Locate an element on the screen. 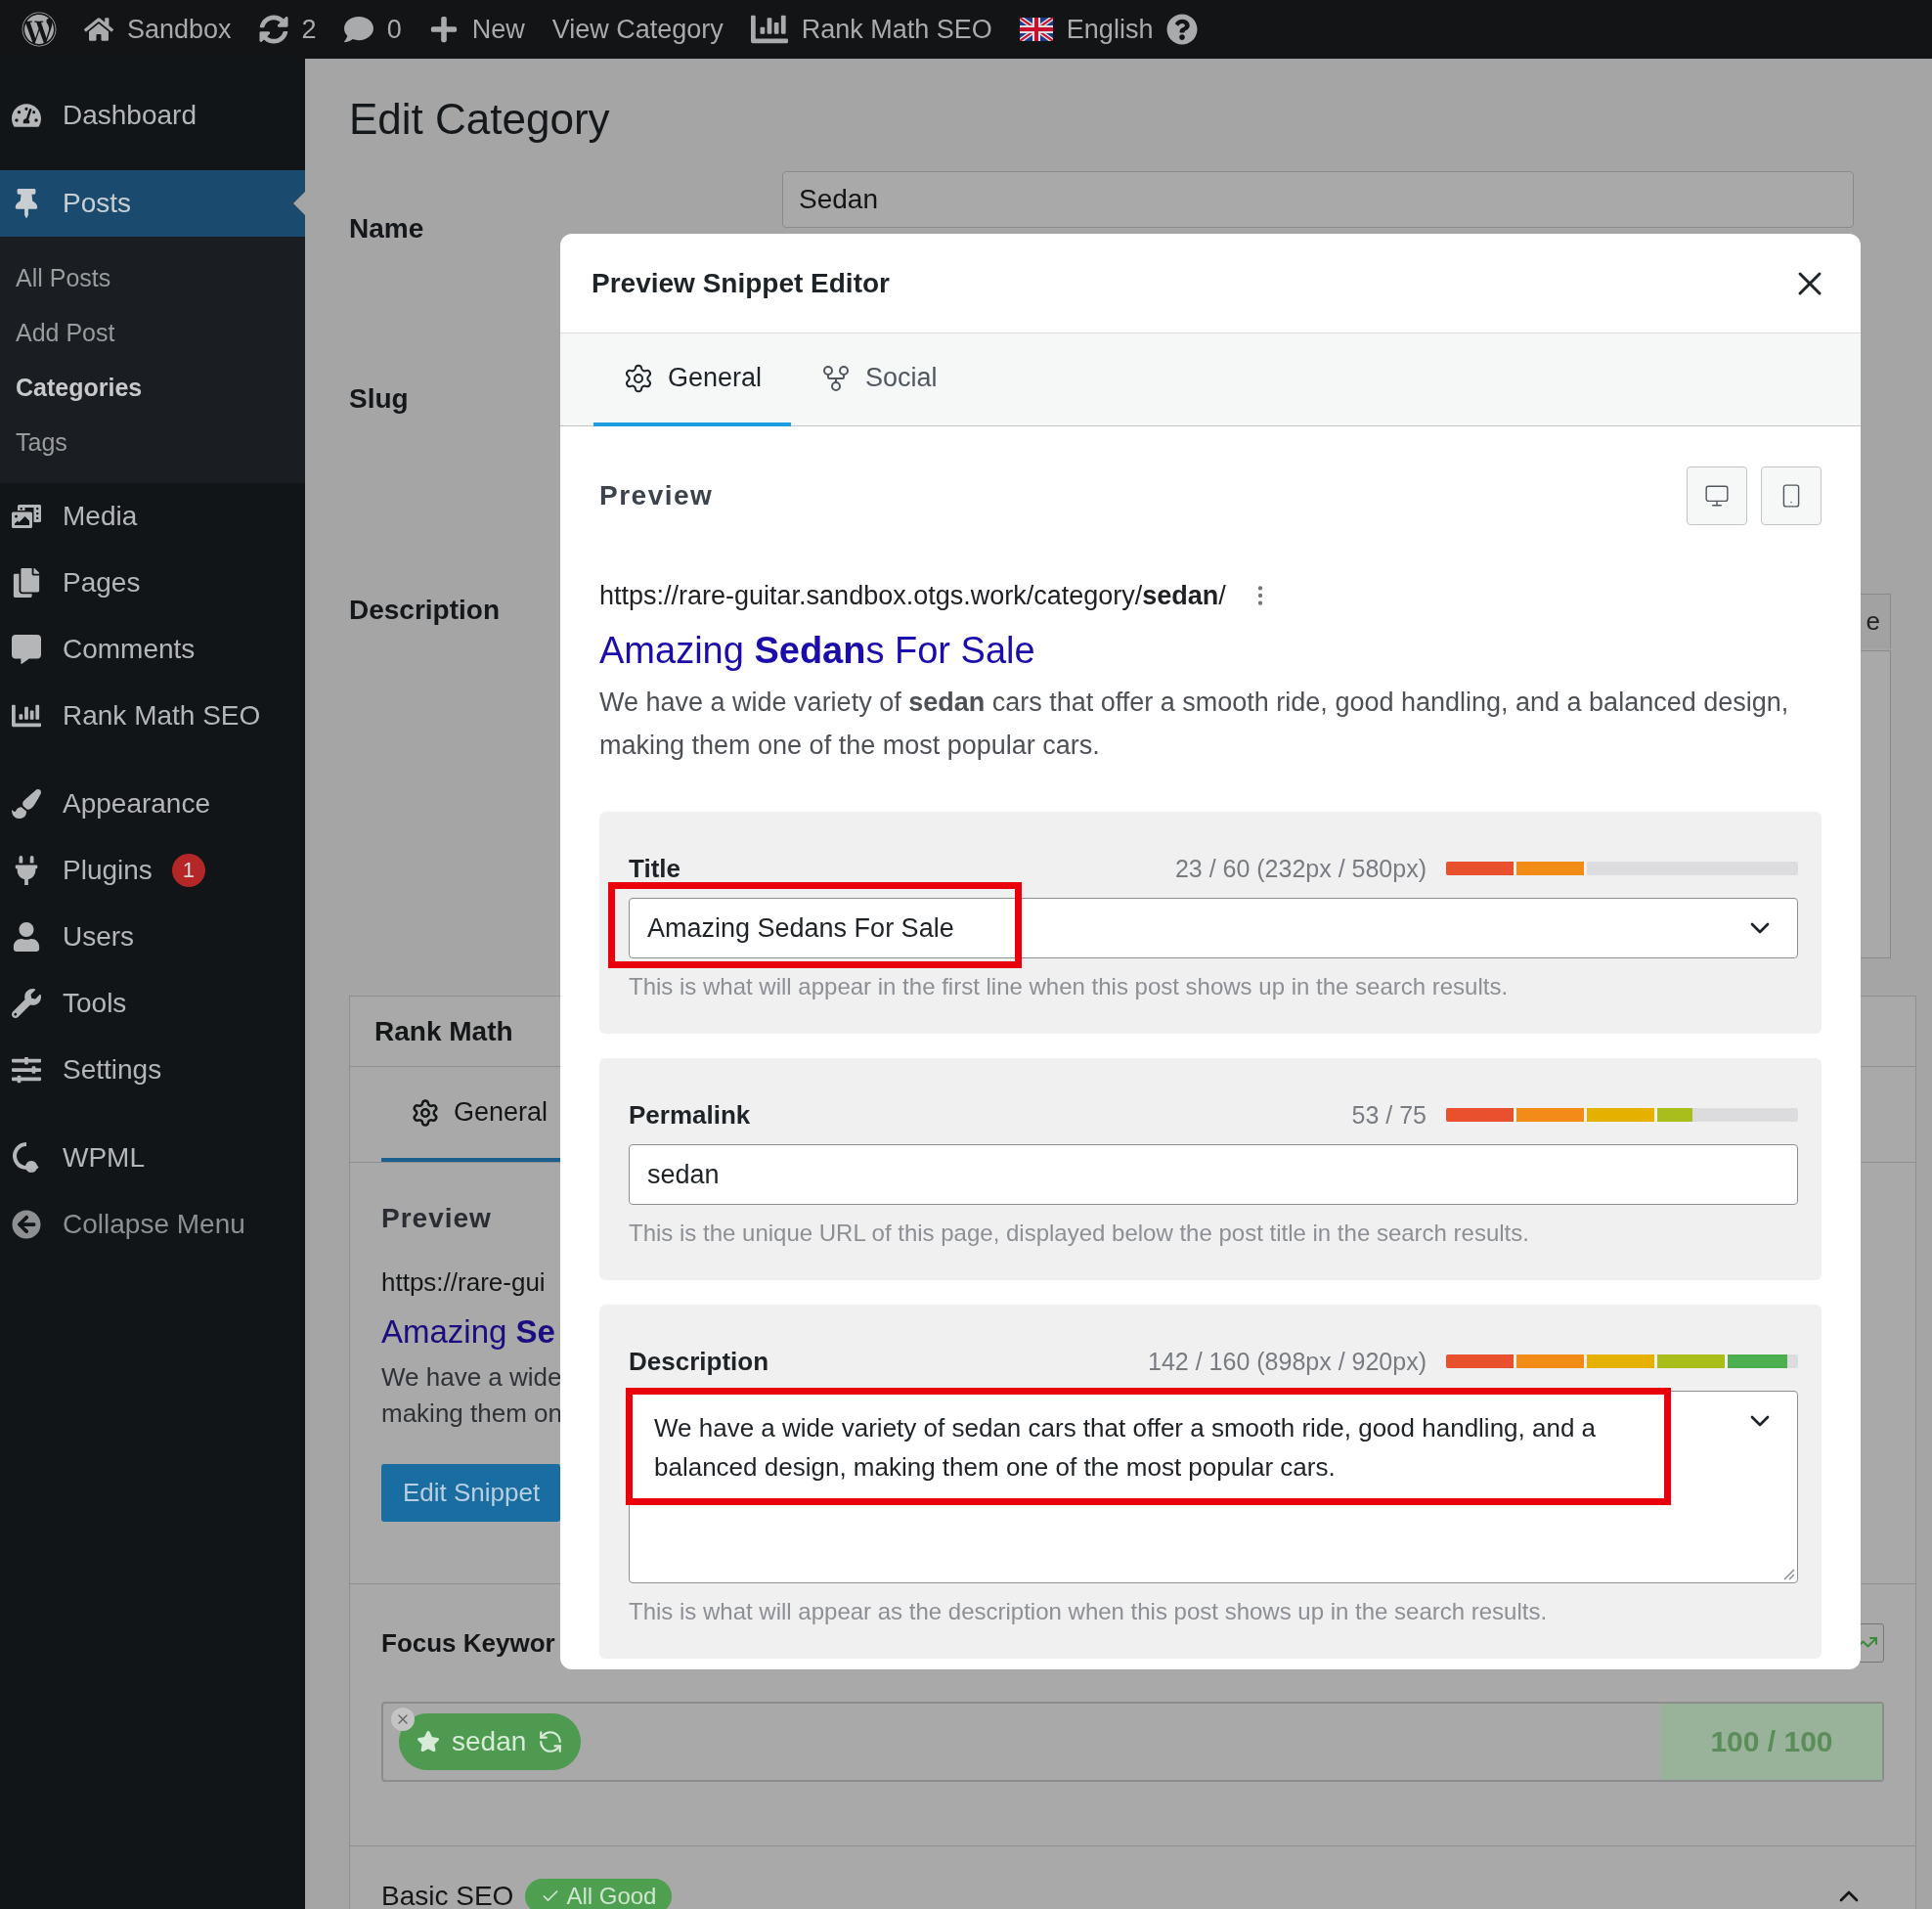  remove-icon is located at coordinates (403, 1719).